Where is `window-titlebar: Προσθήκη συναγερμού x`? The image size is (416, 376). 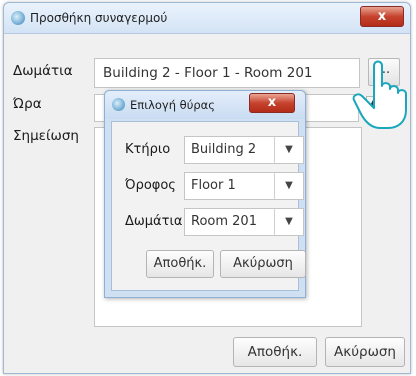 window-titlebar: Προσθήκη συναγερμού x is located at coordinates (207, 18).